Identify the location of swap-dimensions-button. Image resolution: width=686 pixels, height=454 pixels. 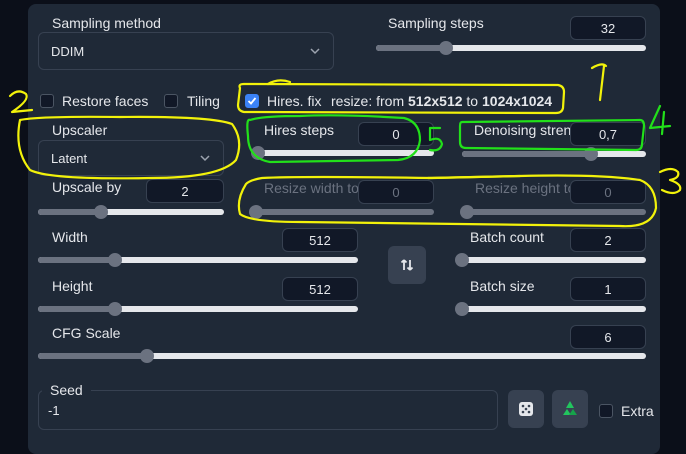
(407, 265).